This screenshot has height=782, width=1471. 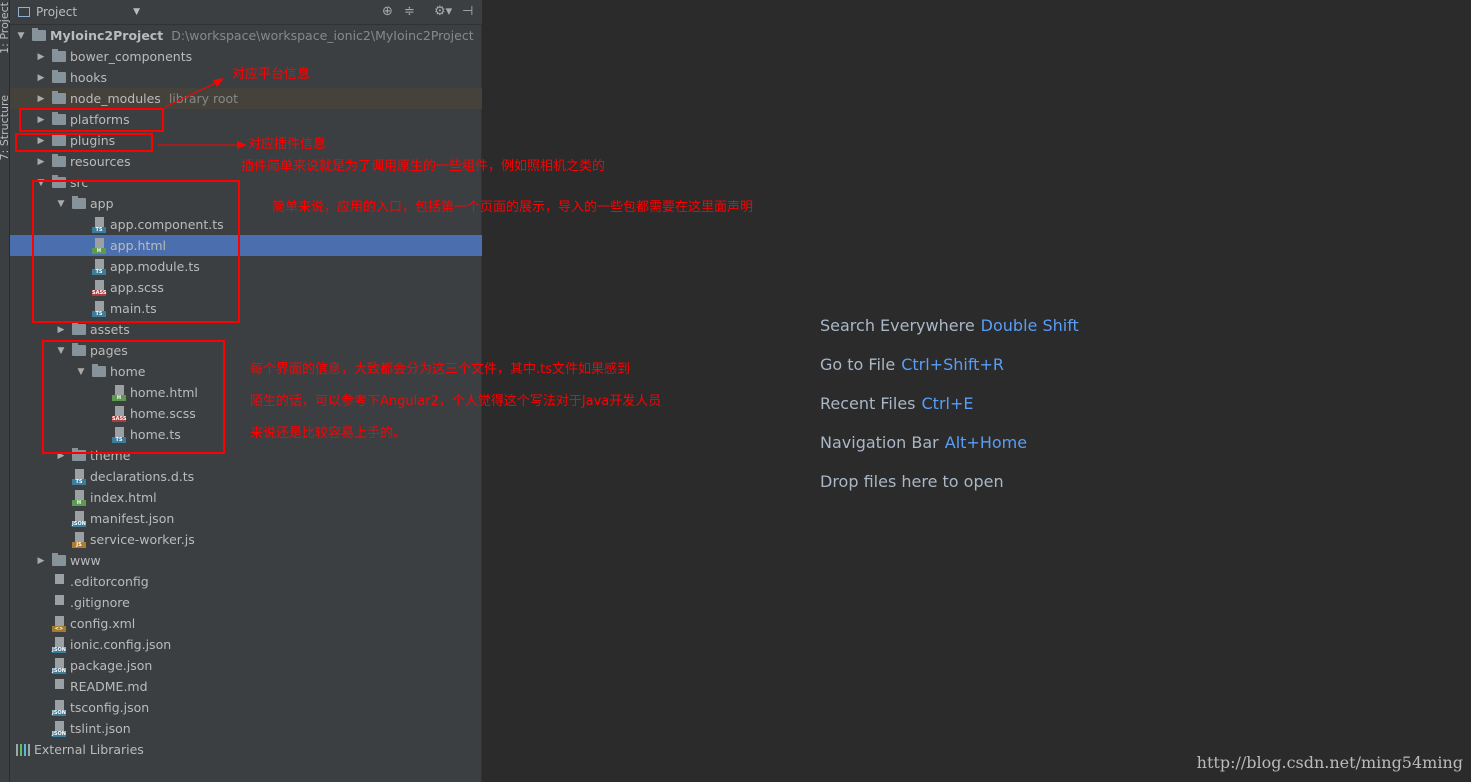 I want to click on hint-label: Drop files here to open, so click(x=912, y=481).